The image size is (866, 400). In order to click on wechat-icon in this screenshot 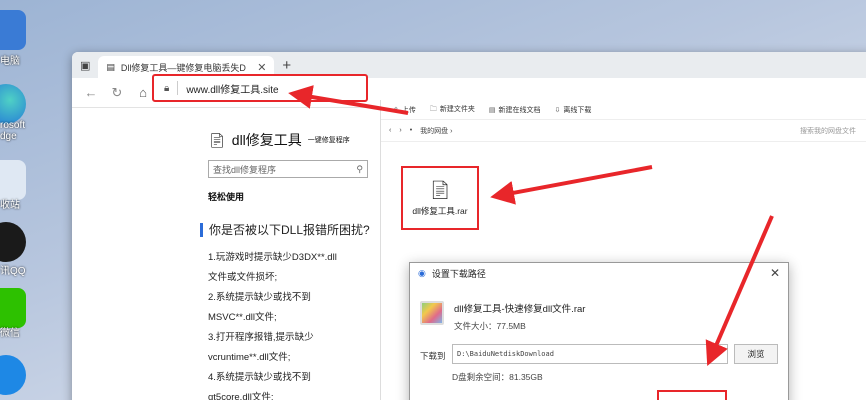, I will do `click(13, 308)`.